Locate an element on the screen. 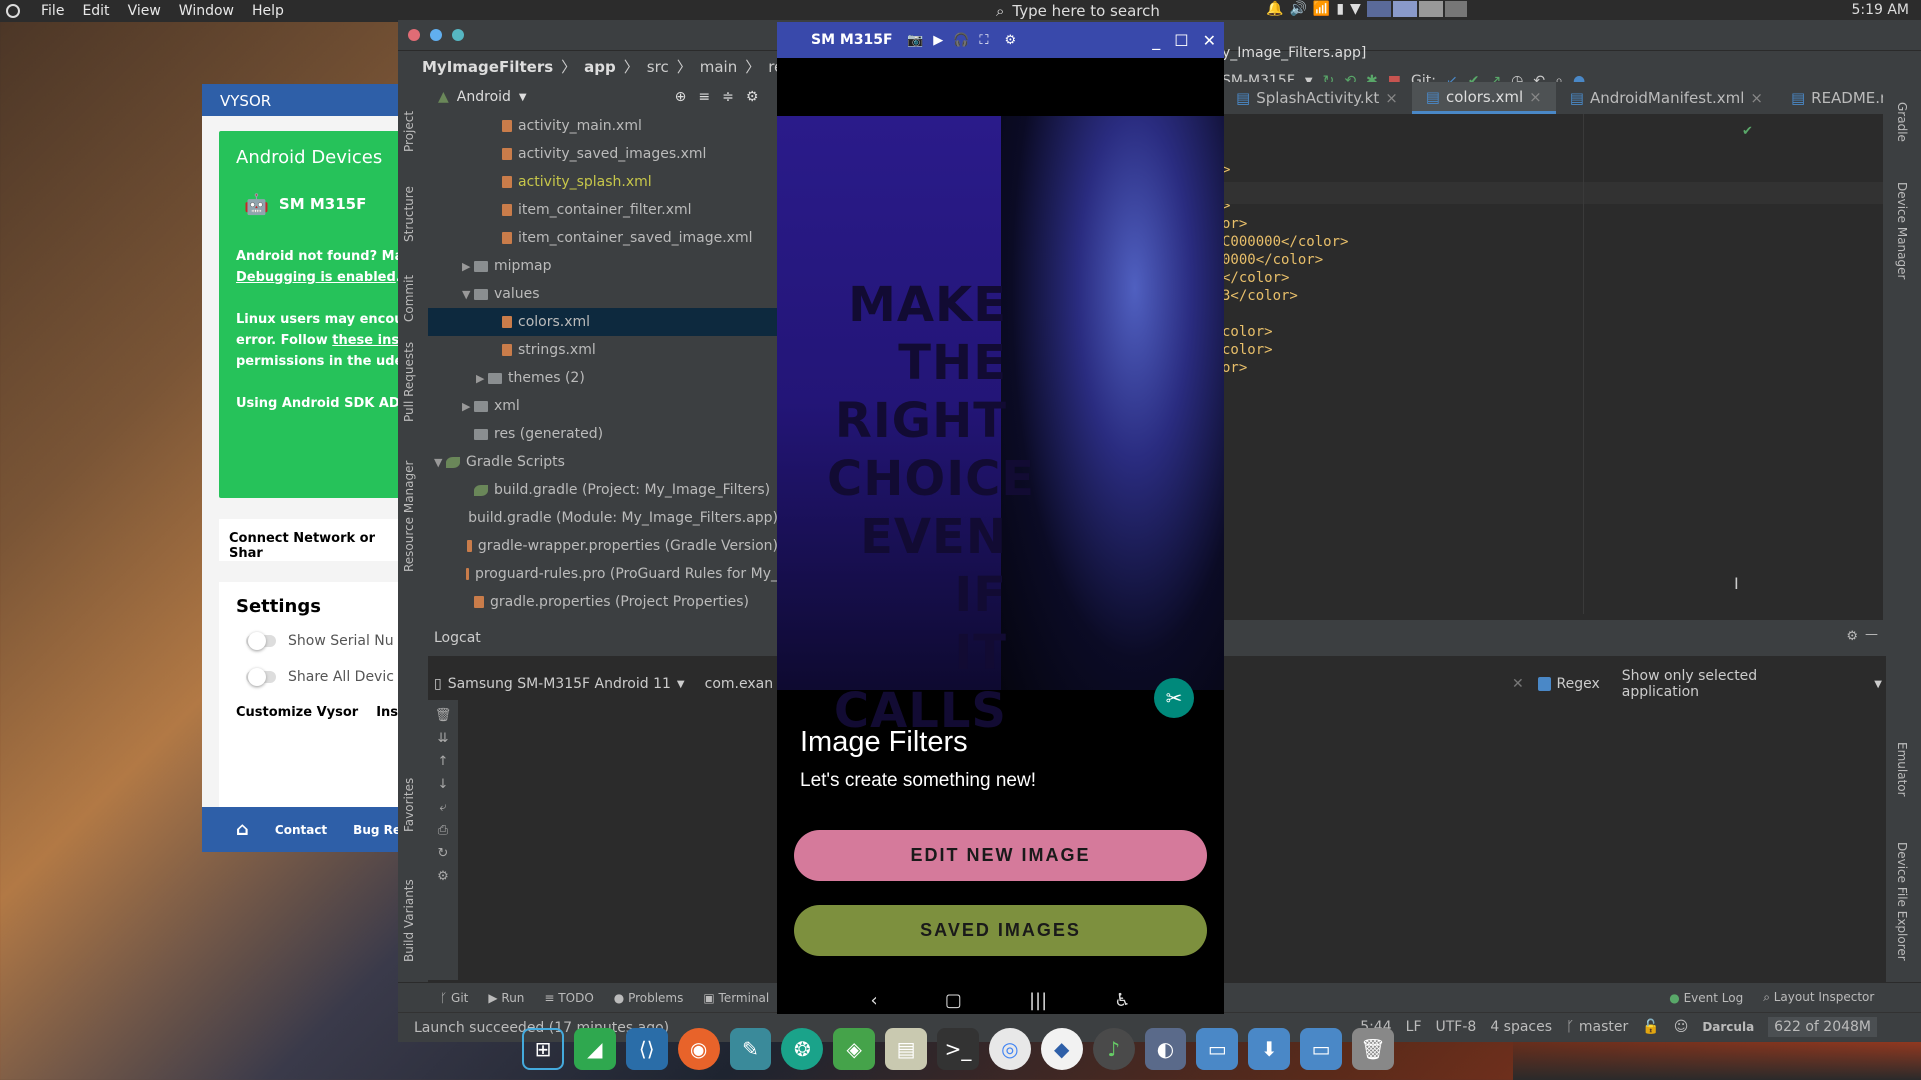  downloads-folder-icon: ⬇ is located at coordinates (1269, 1049).